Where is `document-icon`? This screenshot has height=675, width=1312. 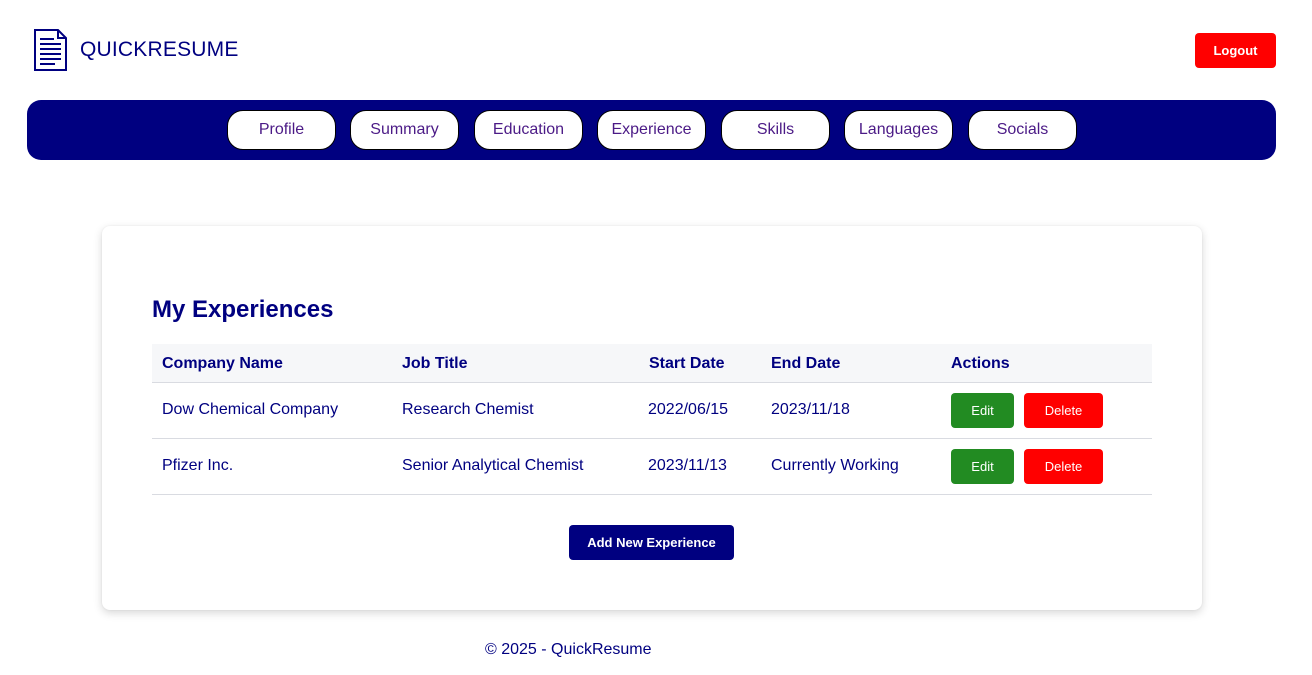
document-icon is located at coordinates (50, 50).